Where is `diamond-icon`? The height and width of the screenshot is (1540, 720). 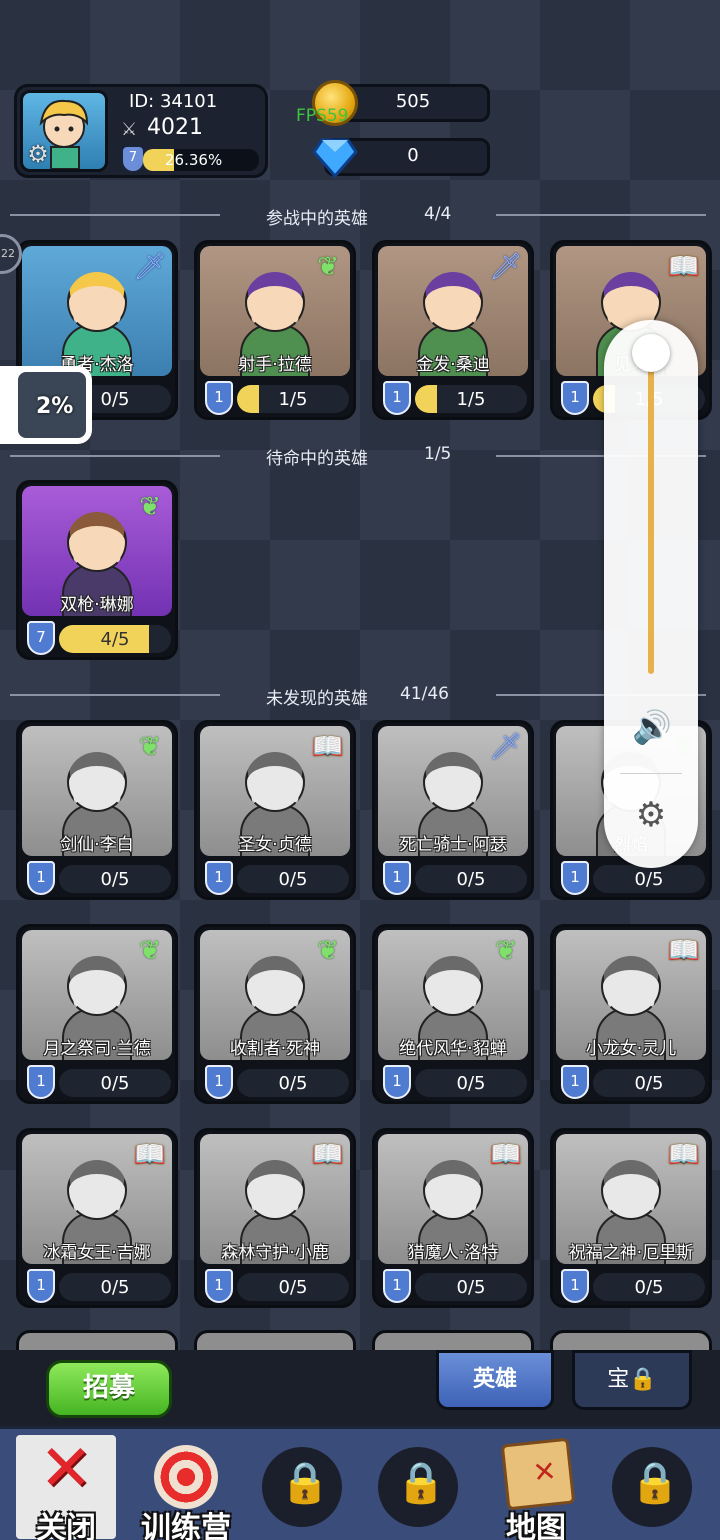 diamond-icon is located at coordinates (335, 158).